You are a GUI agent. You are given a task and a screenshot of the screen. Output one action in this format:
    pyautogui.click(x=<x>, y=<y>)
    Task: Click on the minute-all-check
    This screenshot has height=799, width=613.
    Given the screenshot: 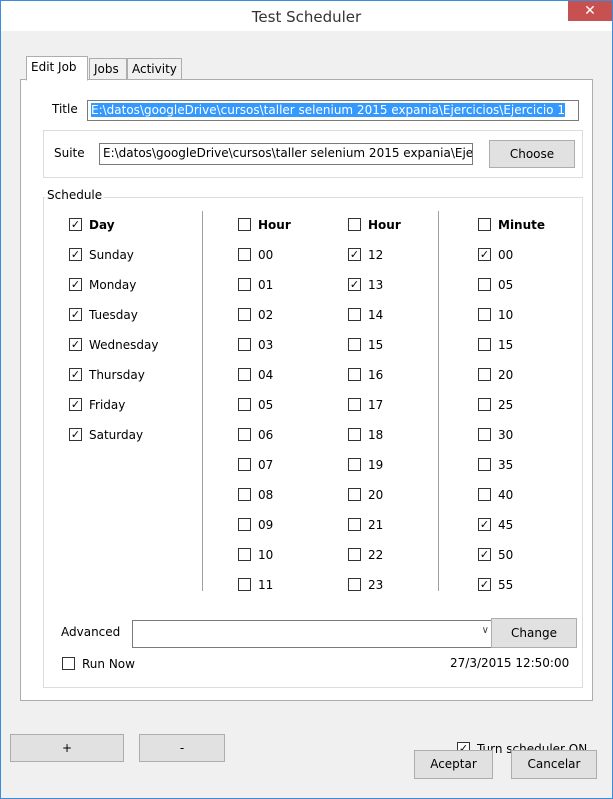 What is the action you would take?
    pyautogui.click(x=484, y=224)
    